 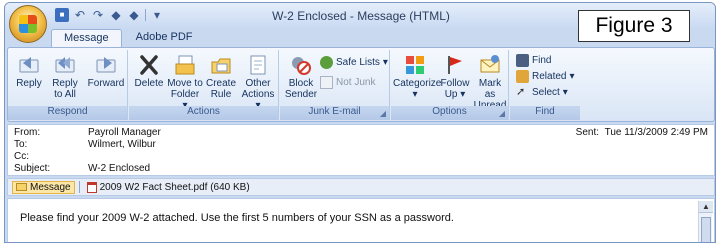 I want to click on tab-message: Message, so click(x=86, y=38).